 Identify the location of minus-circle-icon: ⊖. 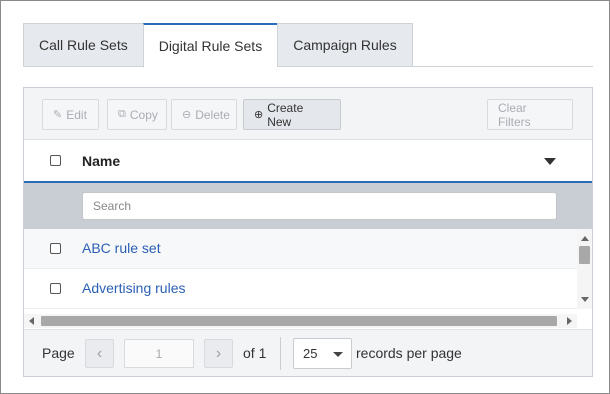
(187, 115).